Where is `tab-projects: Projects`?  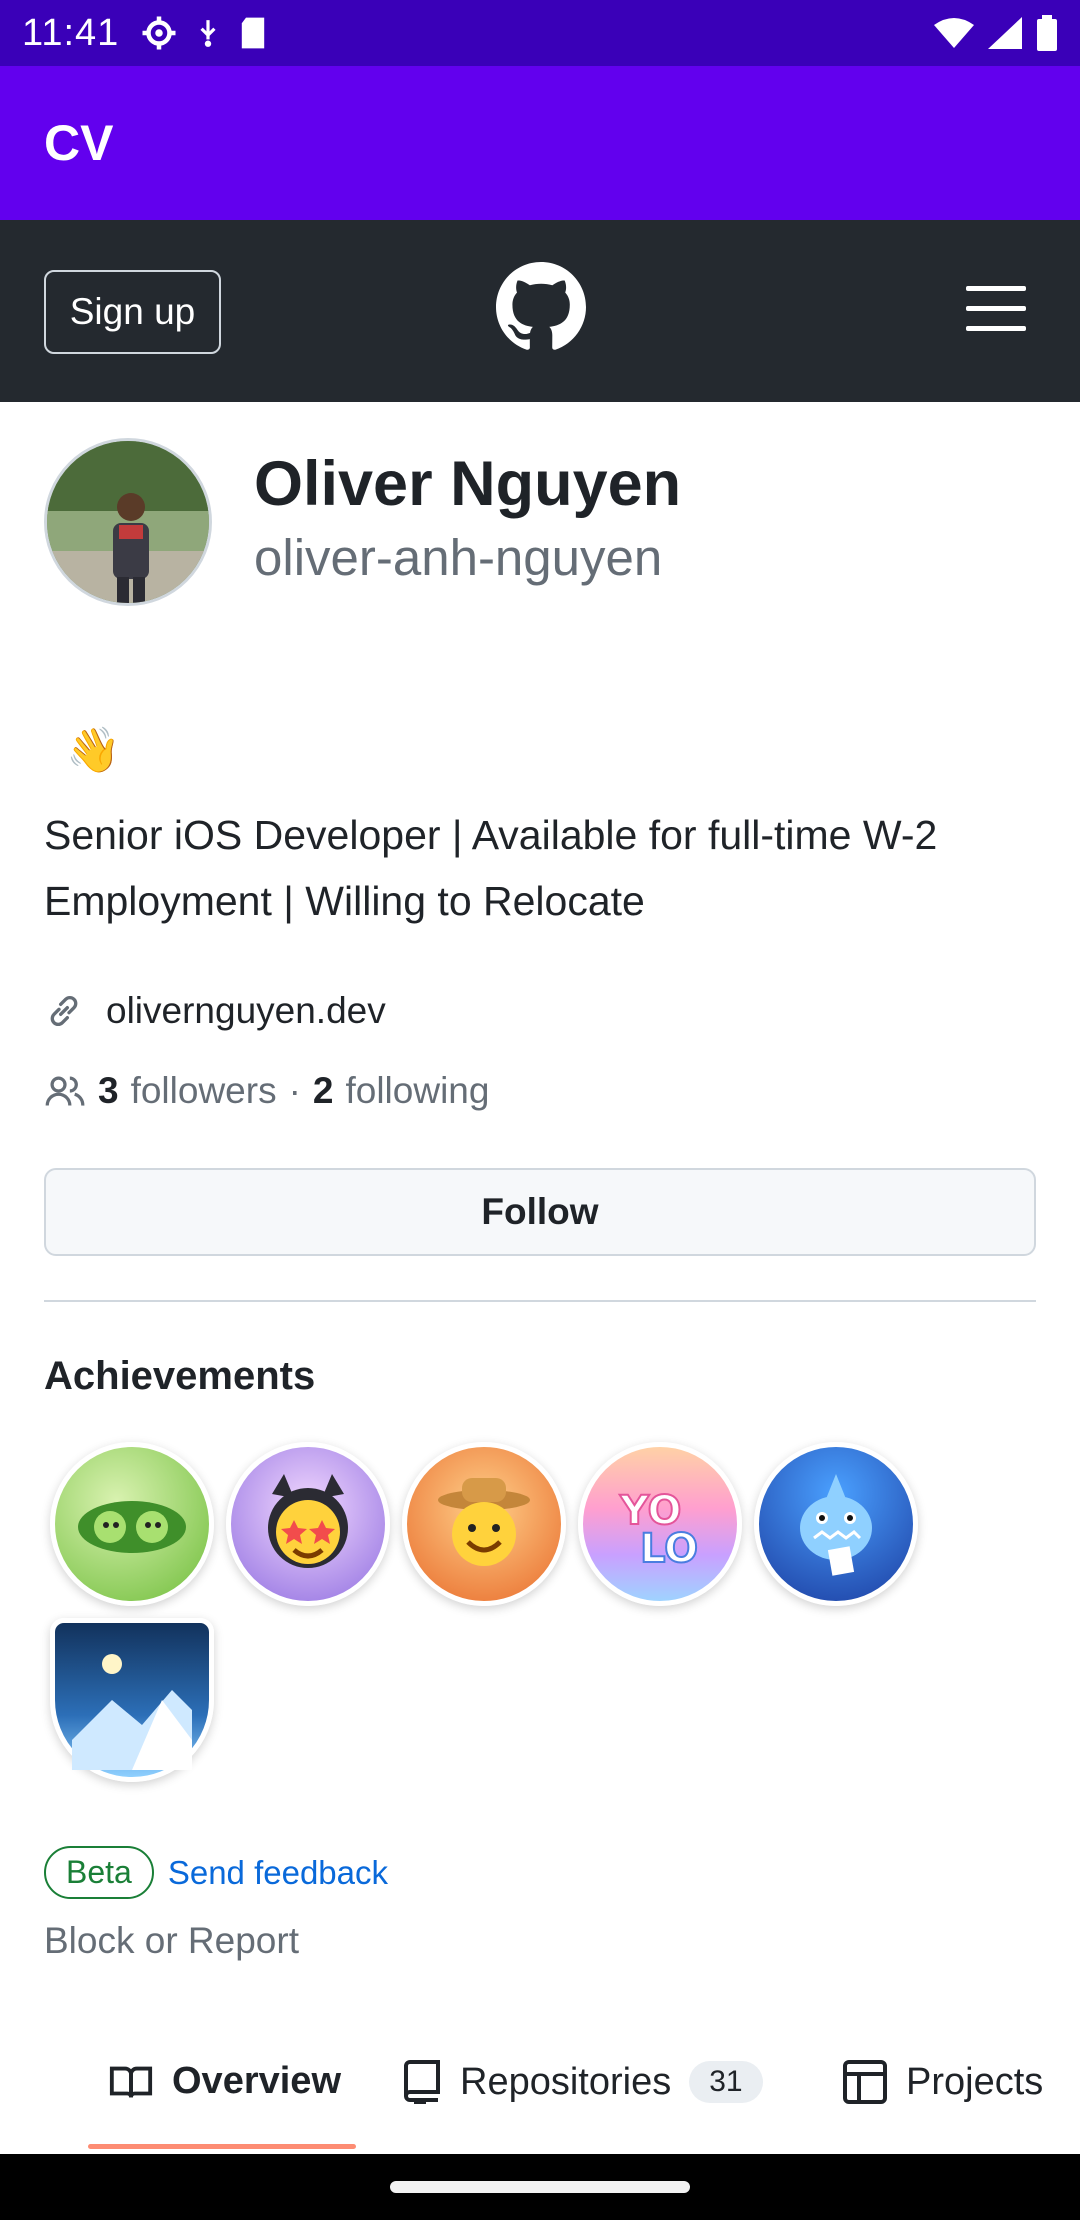 tab-projects: Projects is located at coordinates (942, 2082).